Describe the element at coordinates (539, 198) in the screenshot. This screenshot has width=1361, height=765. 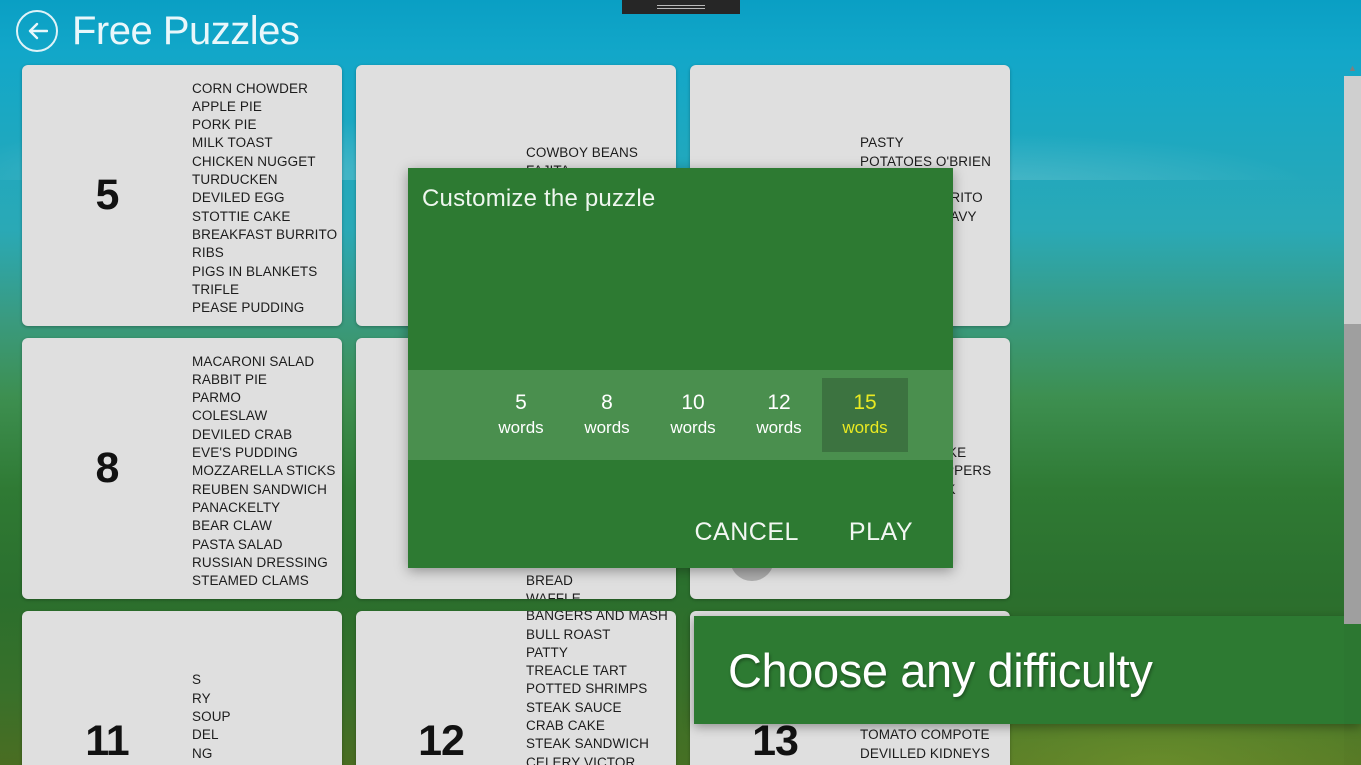
I see `dialog-title: Customize the puzzle` at that location.